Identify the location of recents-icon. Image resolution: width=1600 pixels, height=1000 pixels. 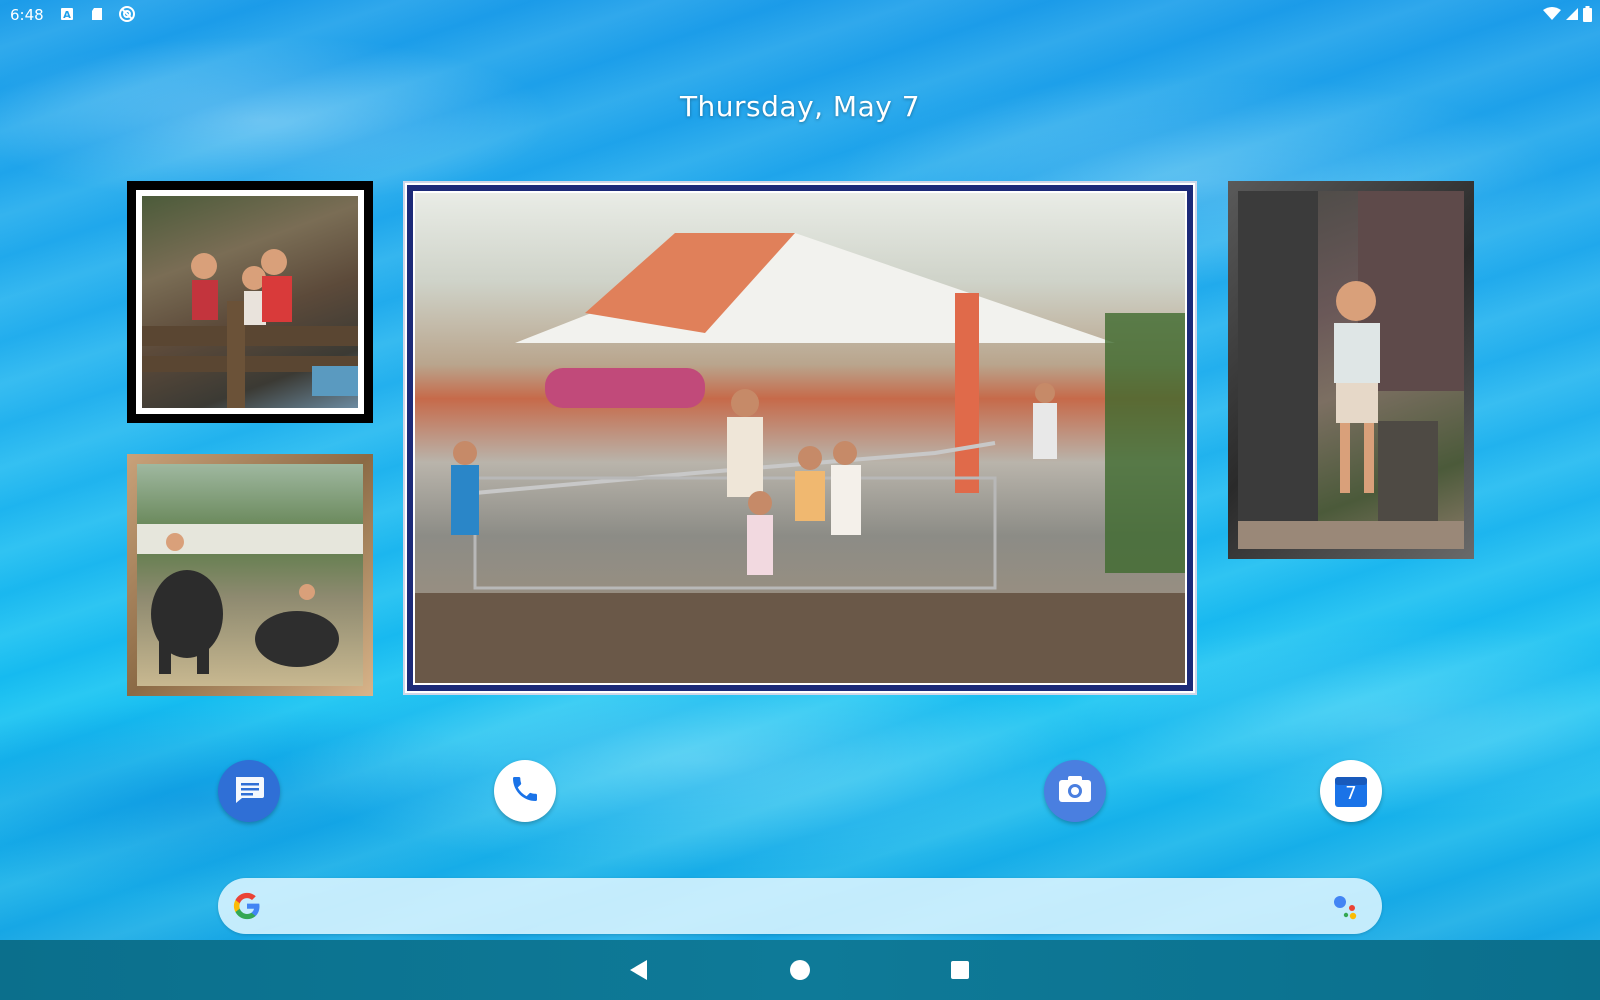
(960, 970).